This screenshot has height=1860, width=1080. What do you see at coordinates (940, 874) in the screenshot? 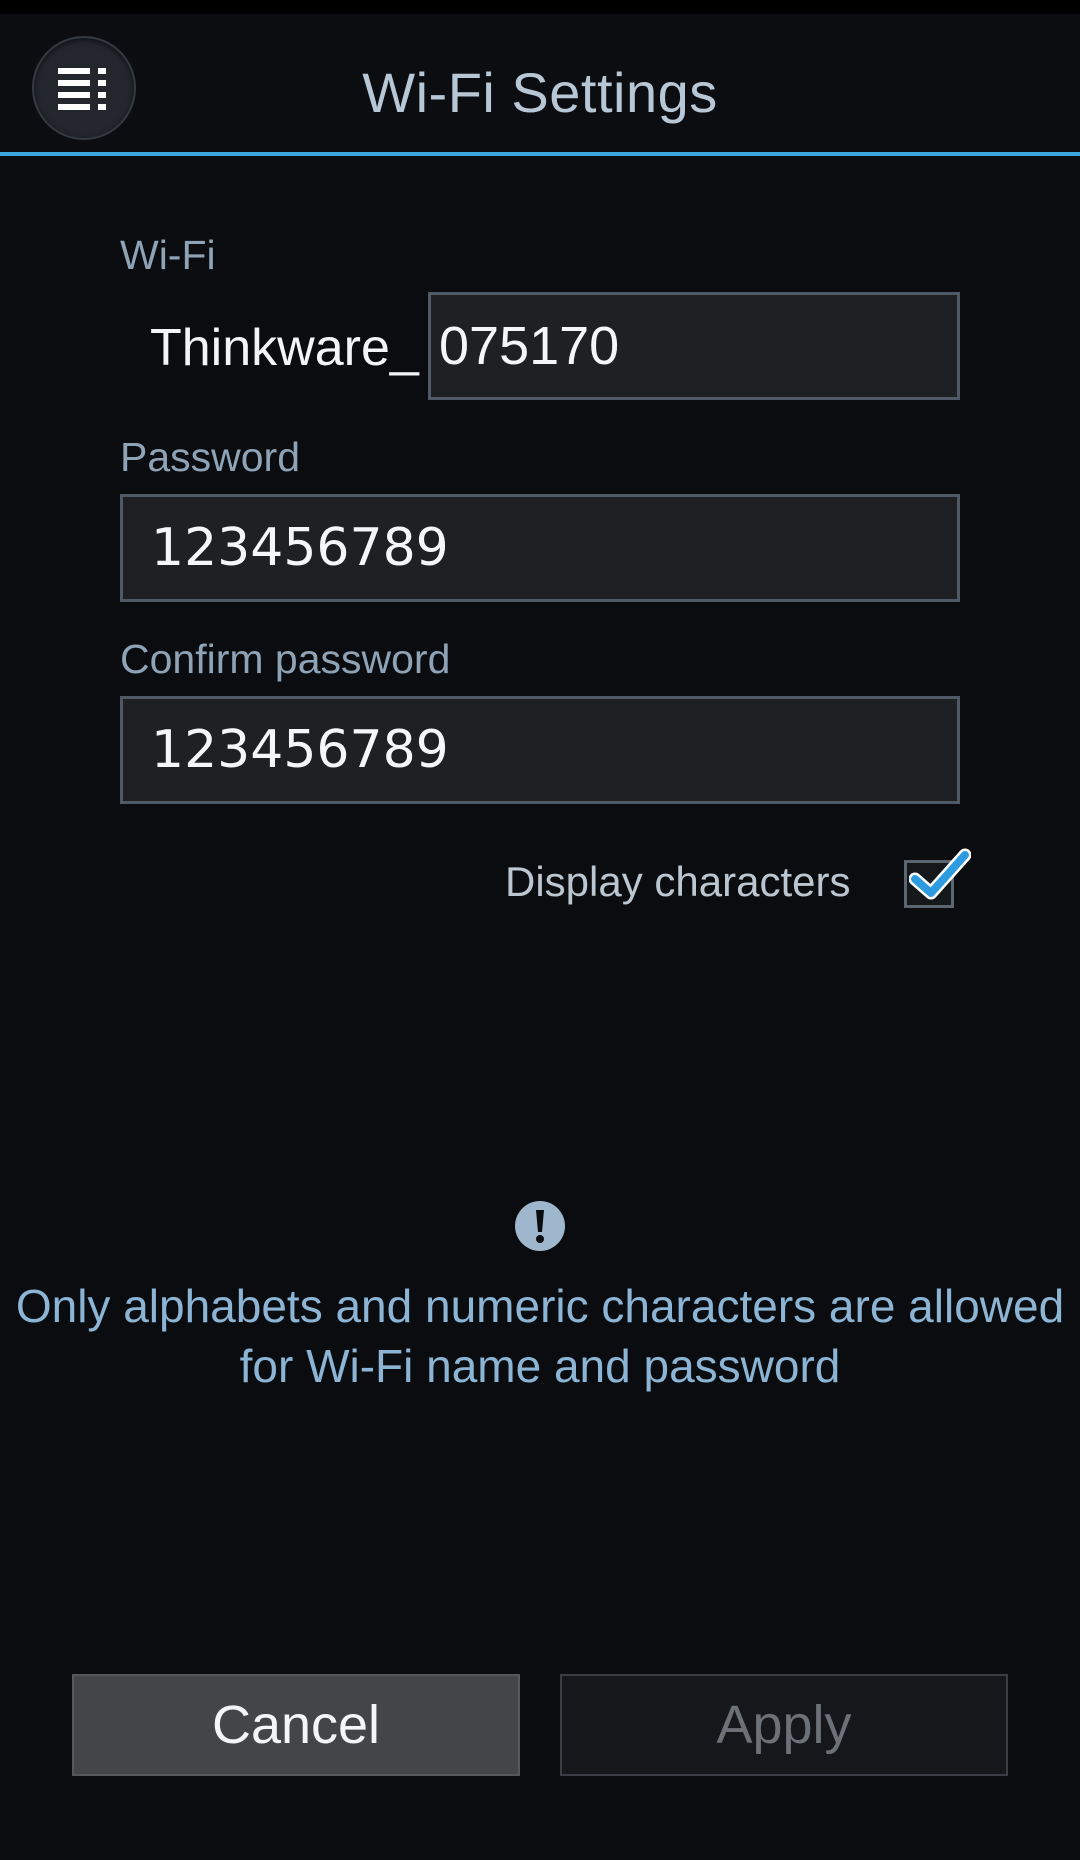
I see `checkmark-icon` at bounding box center [940, 874].